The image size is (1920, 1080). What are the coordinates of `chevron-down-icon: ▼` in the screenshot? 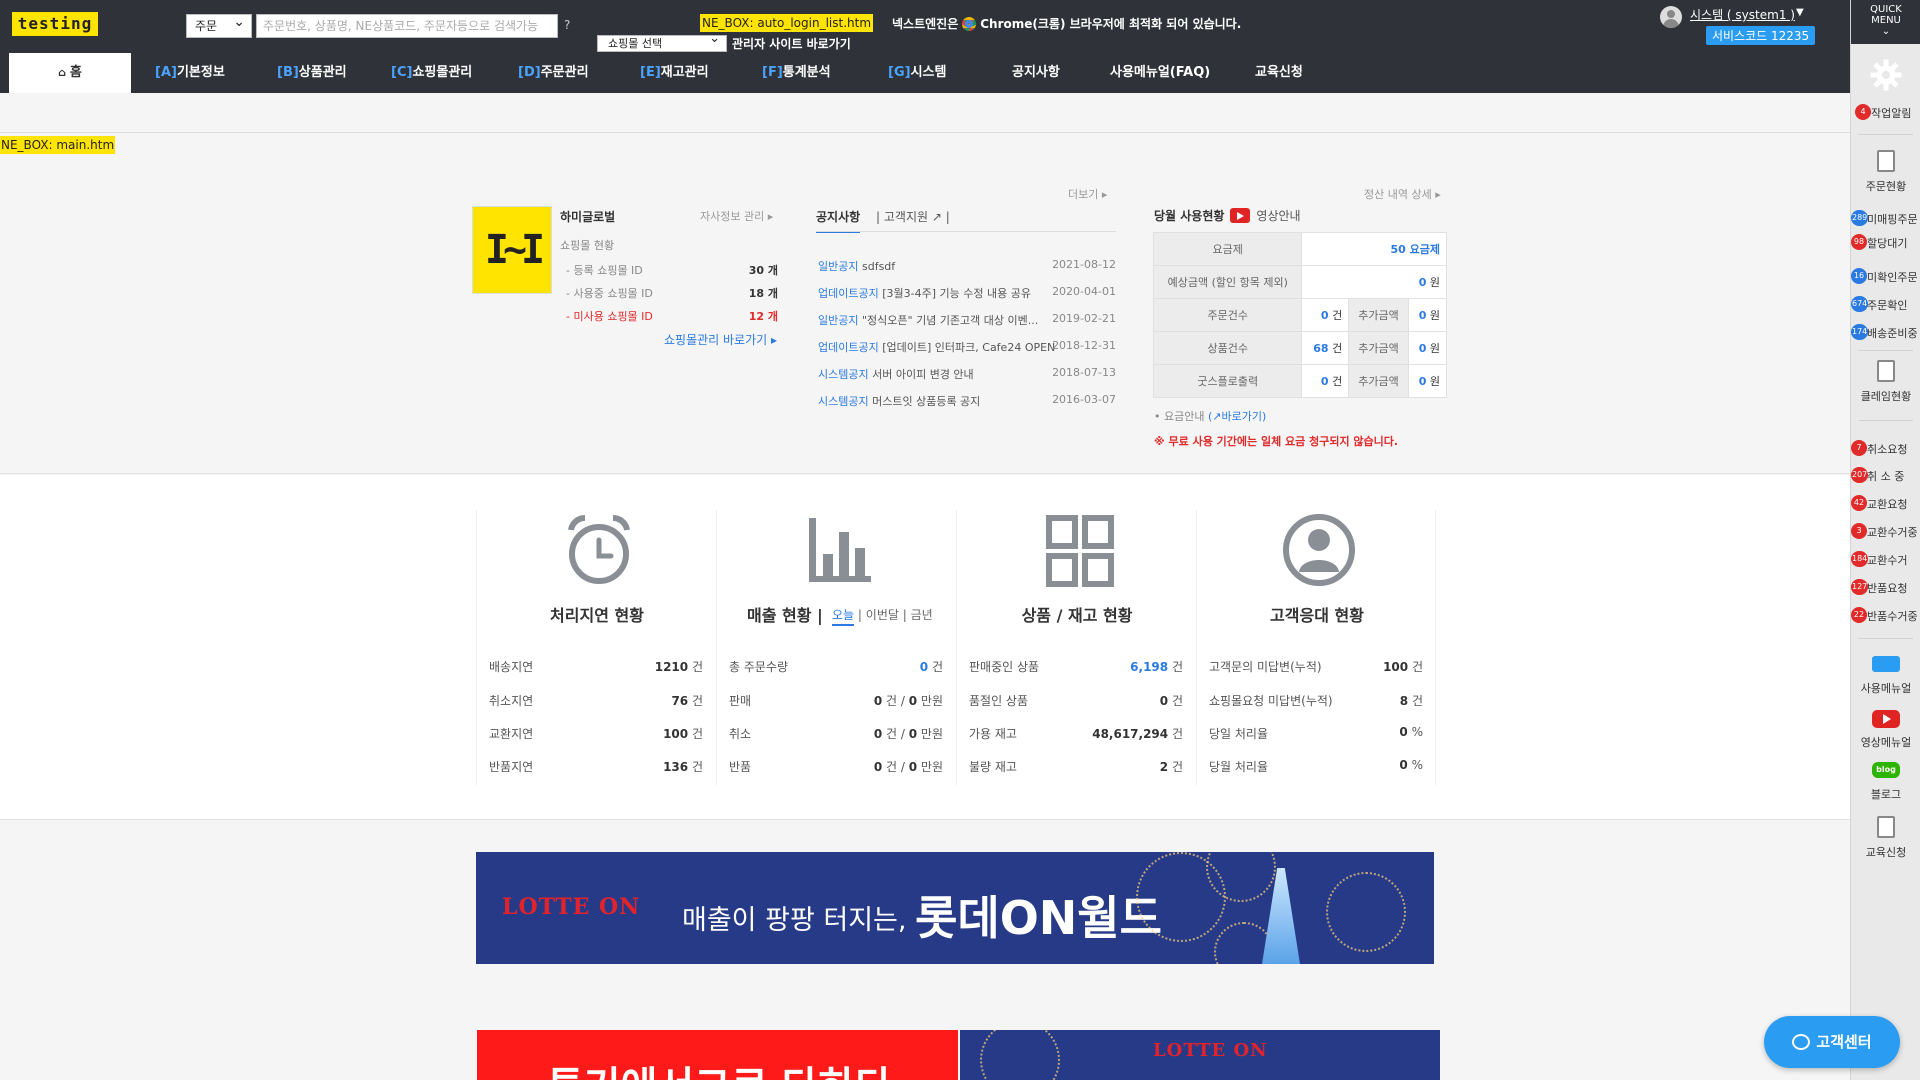 It's located at (1800, 12).